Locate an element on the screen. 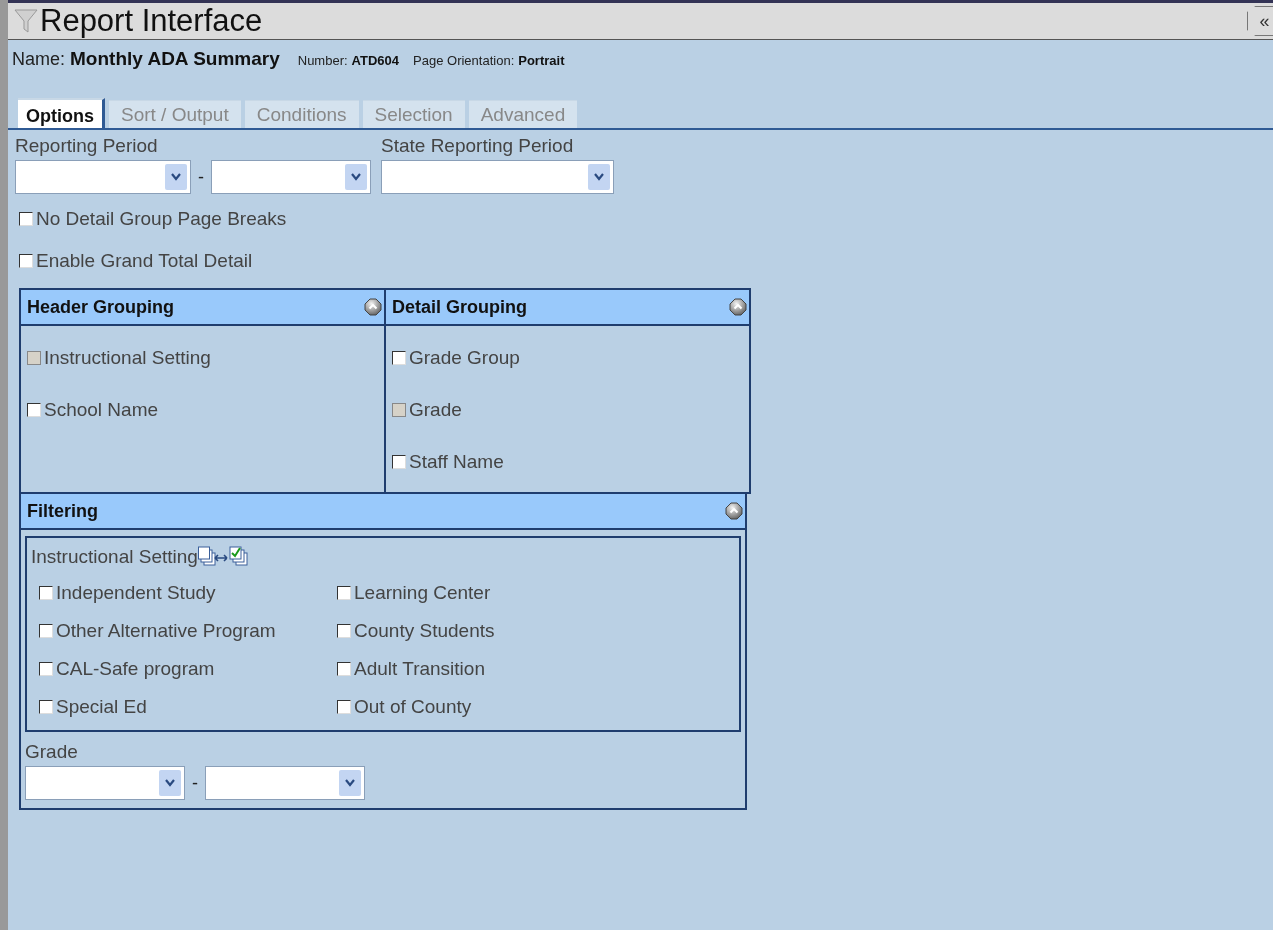  panel-title: Filtering is located at coordinates (62, 511).